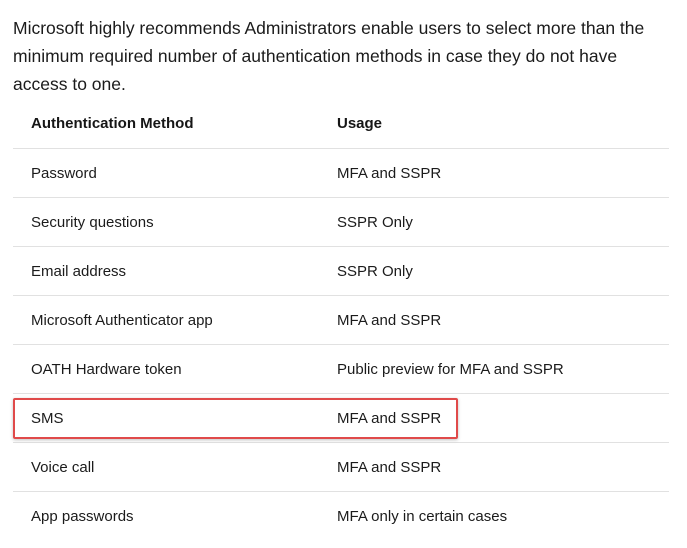  I want to click on table-header-row: Authentication Method Usage, so click(341, 123).